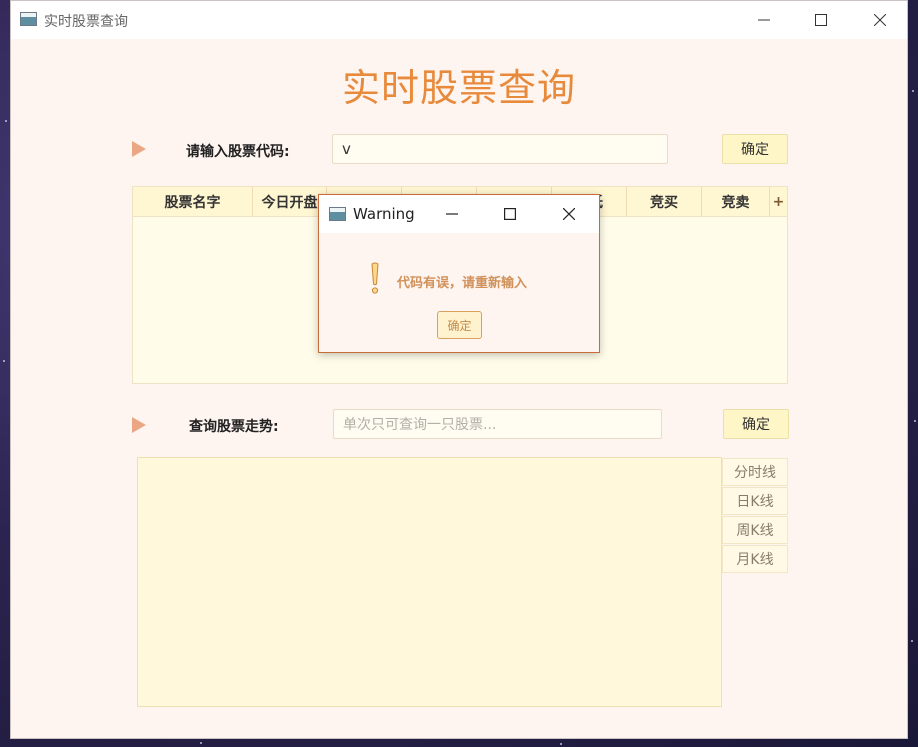  What do you see at coordinates (458, 88) in the screenshot?
I see `page-heading: 实时股票查询` at bounding box center [458, 88].